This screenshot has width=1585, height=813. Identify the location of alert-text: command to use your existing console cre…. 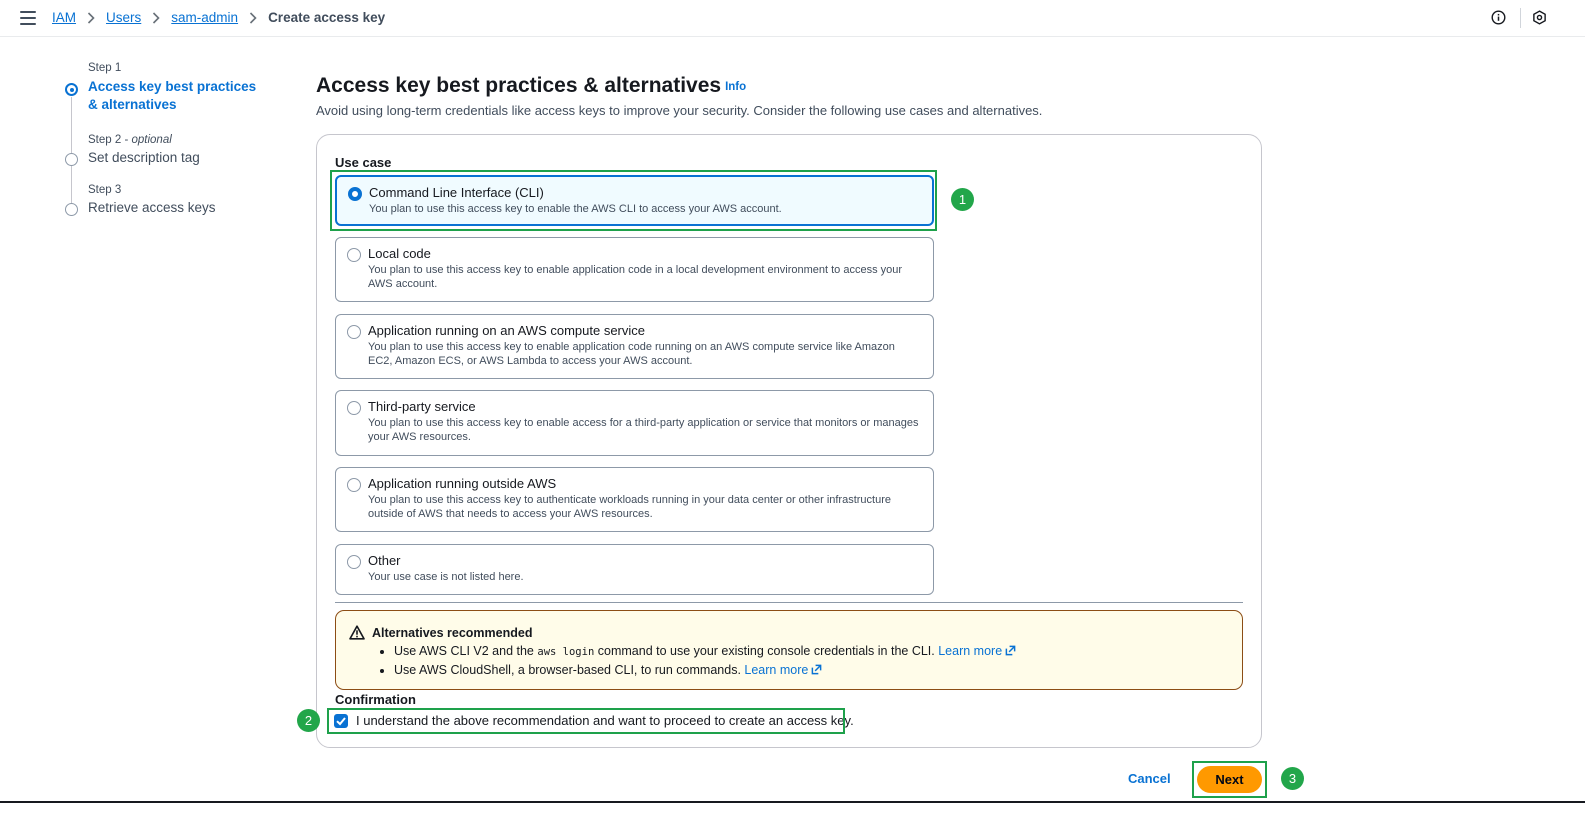
(766, 651).